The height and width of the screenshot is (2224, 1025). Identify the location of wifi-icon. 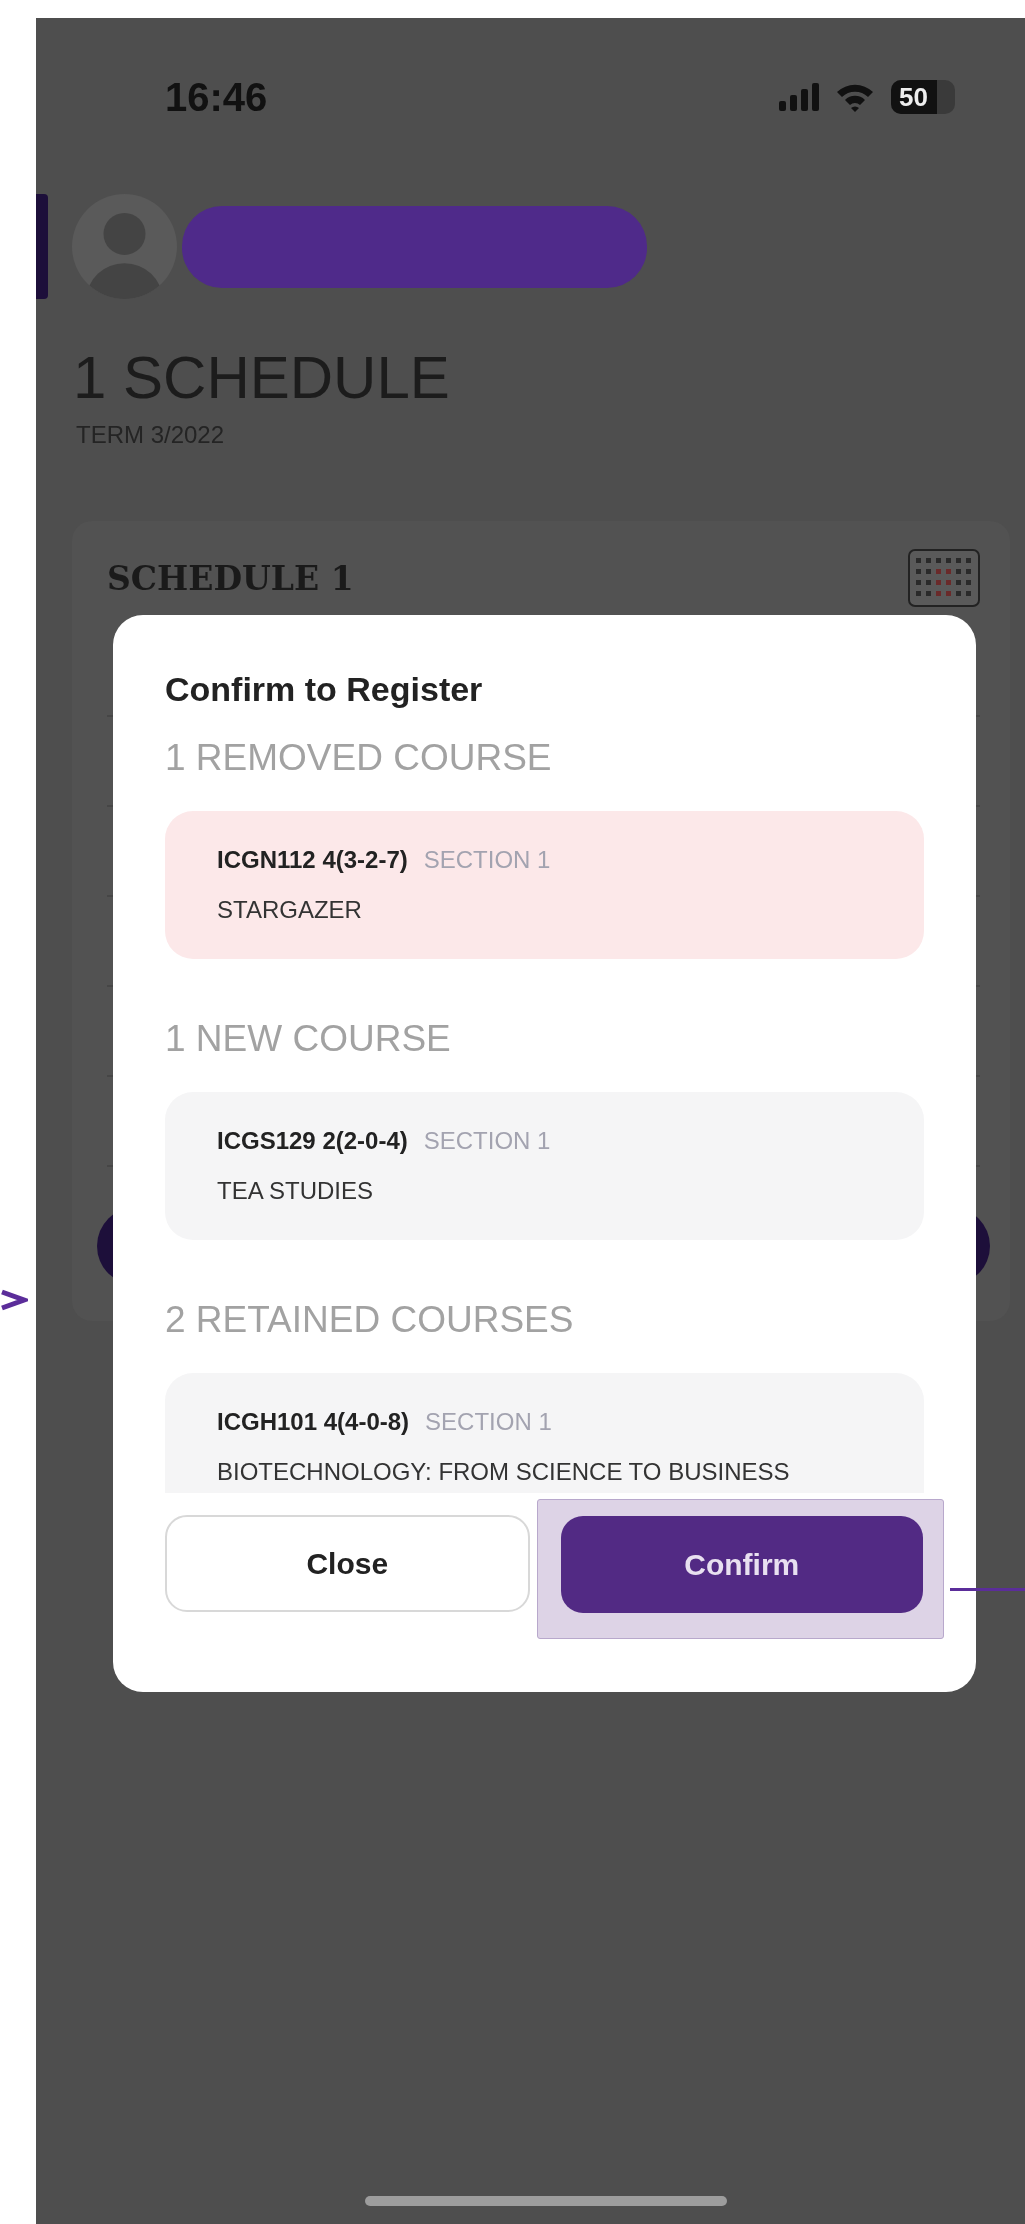
(855, 97).